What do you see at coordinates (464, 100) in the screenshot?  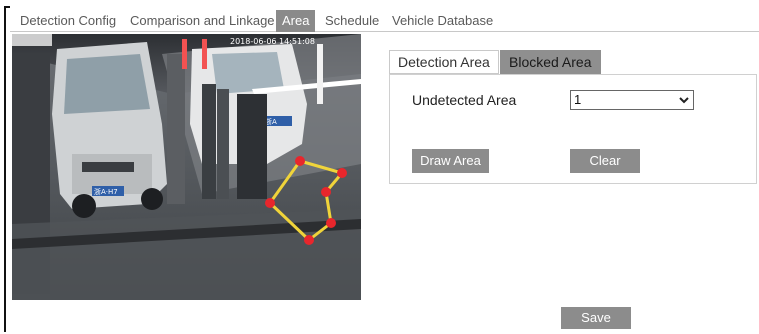 I see `undetected-area-label: Undetected Area` at bounding box center [464, 100].